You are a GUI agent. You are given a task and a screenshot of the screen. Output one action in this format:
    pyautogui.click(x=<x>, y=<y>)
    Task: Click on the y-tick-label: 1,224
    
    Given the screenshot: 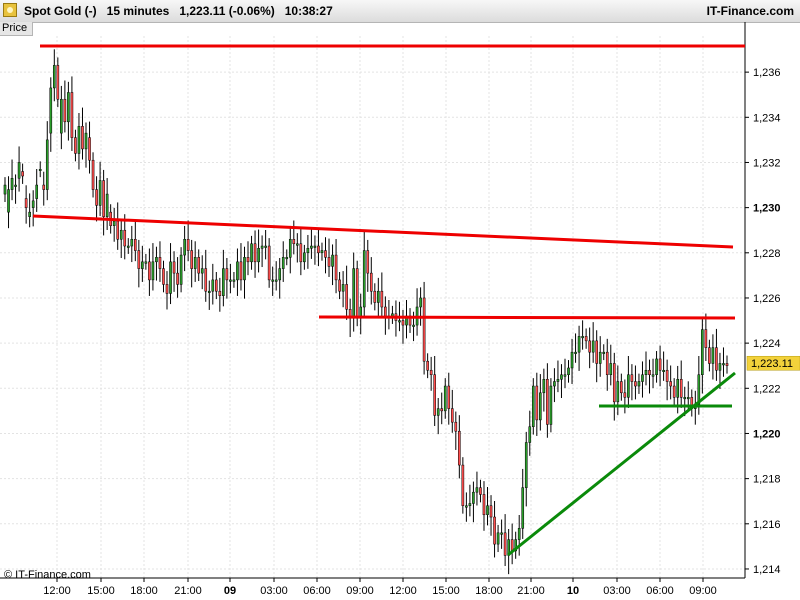 What is the action you would take?
    pyautogui.click(x=767, y=344)
    